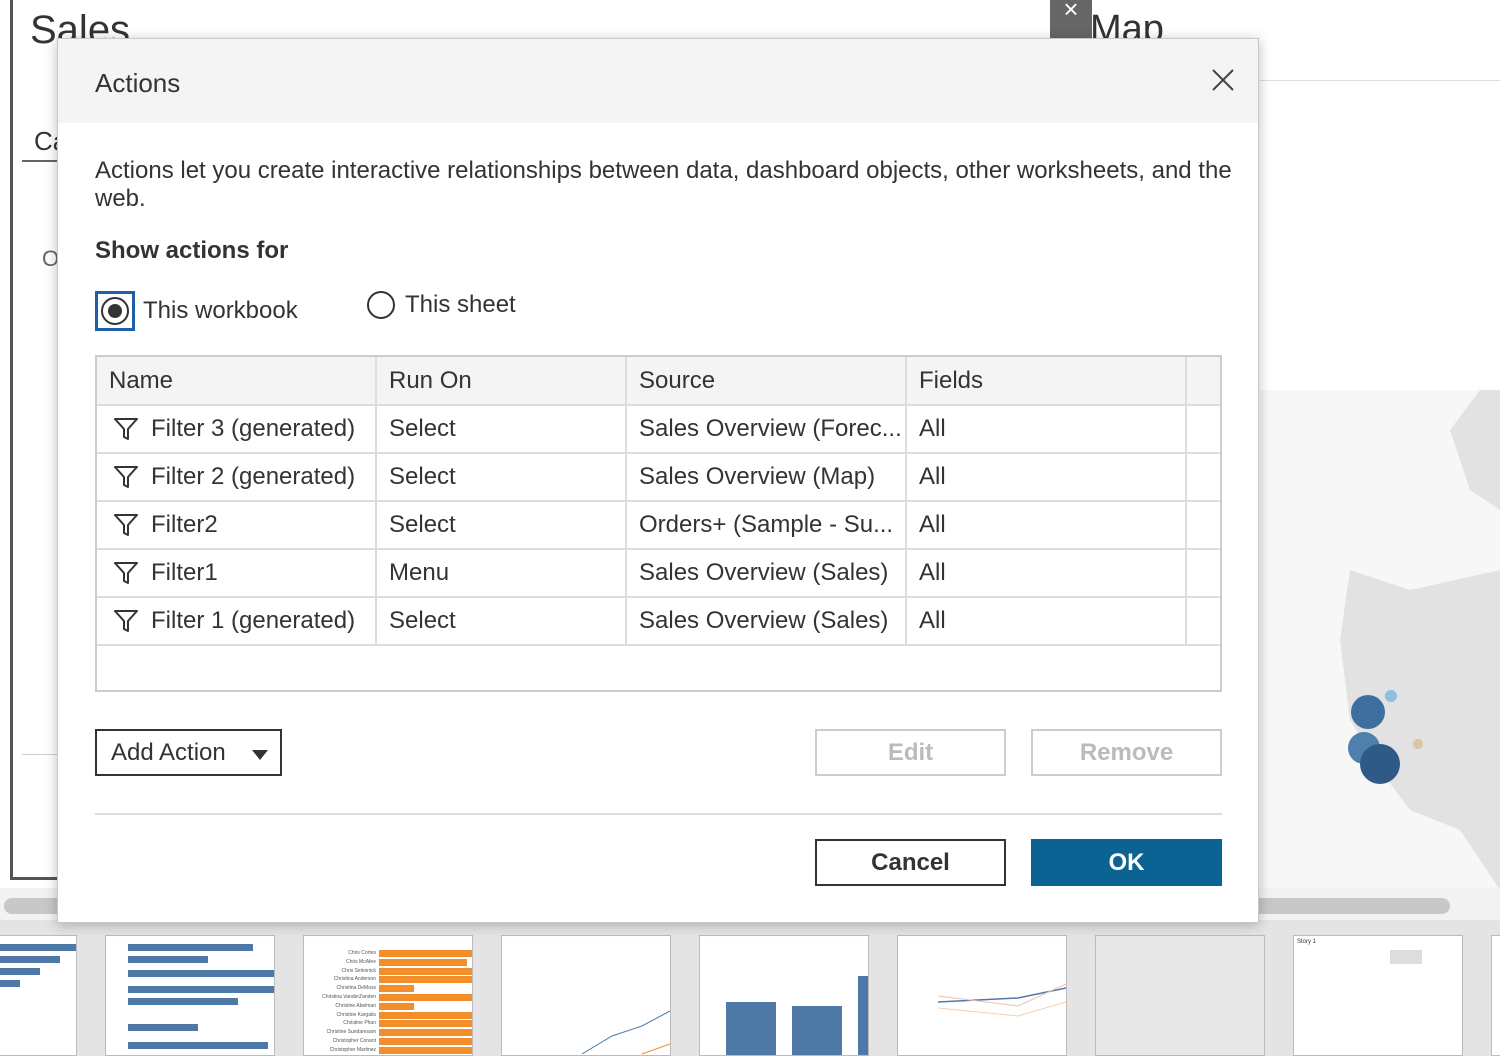 Image resolution: width=1500 pixels, height=1060 pixels. I want to click on map-view, so click(1380, 640).